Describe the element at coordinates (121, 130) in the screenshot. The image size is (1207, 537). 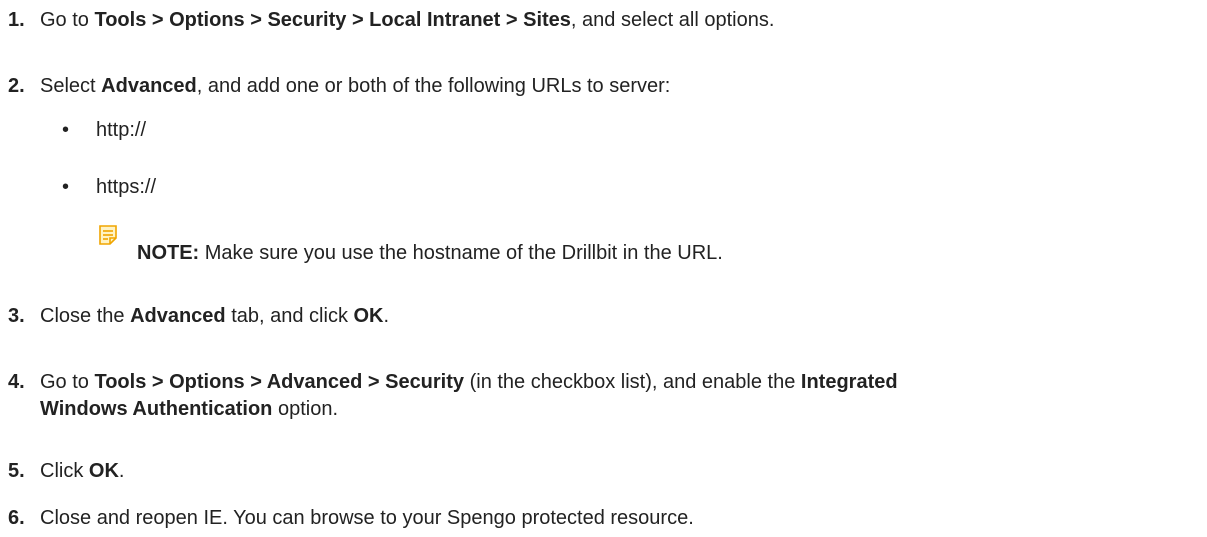
I see `url-text: http://` at that location.